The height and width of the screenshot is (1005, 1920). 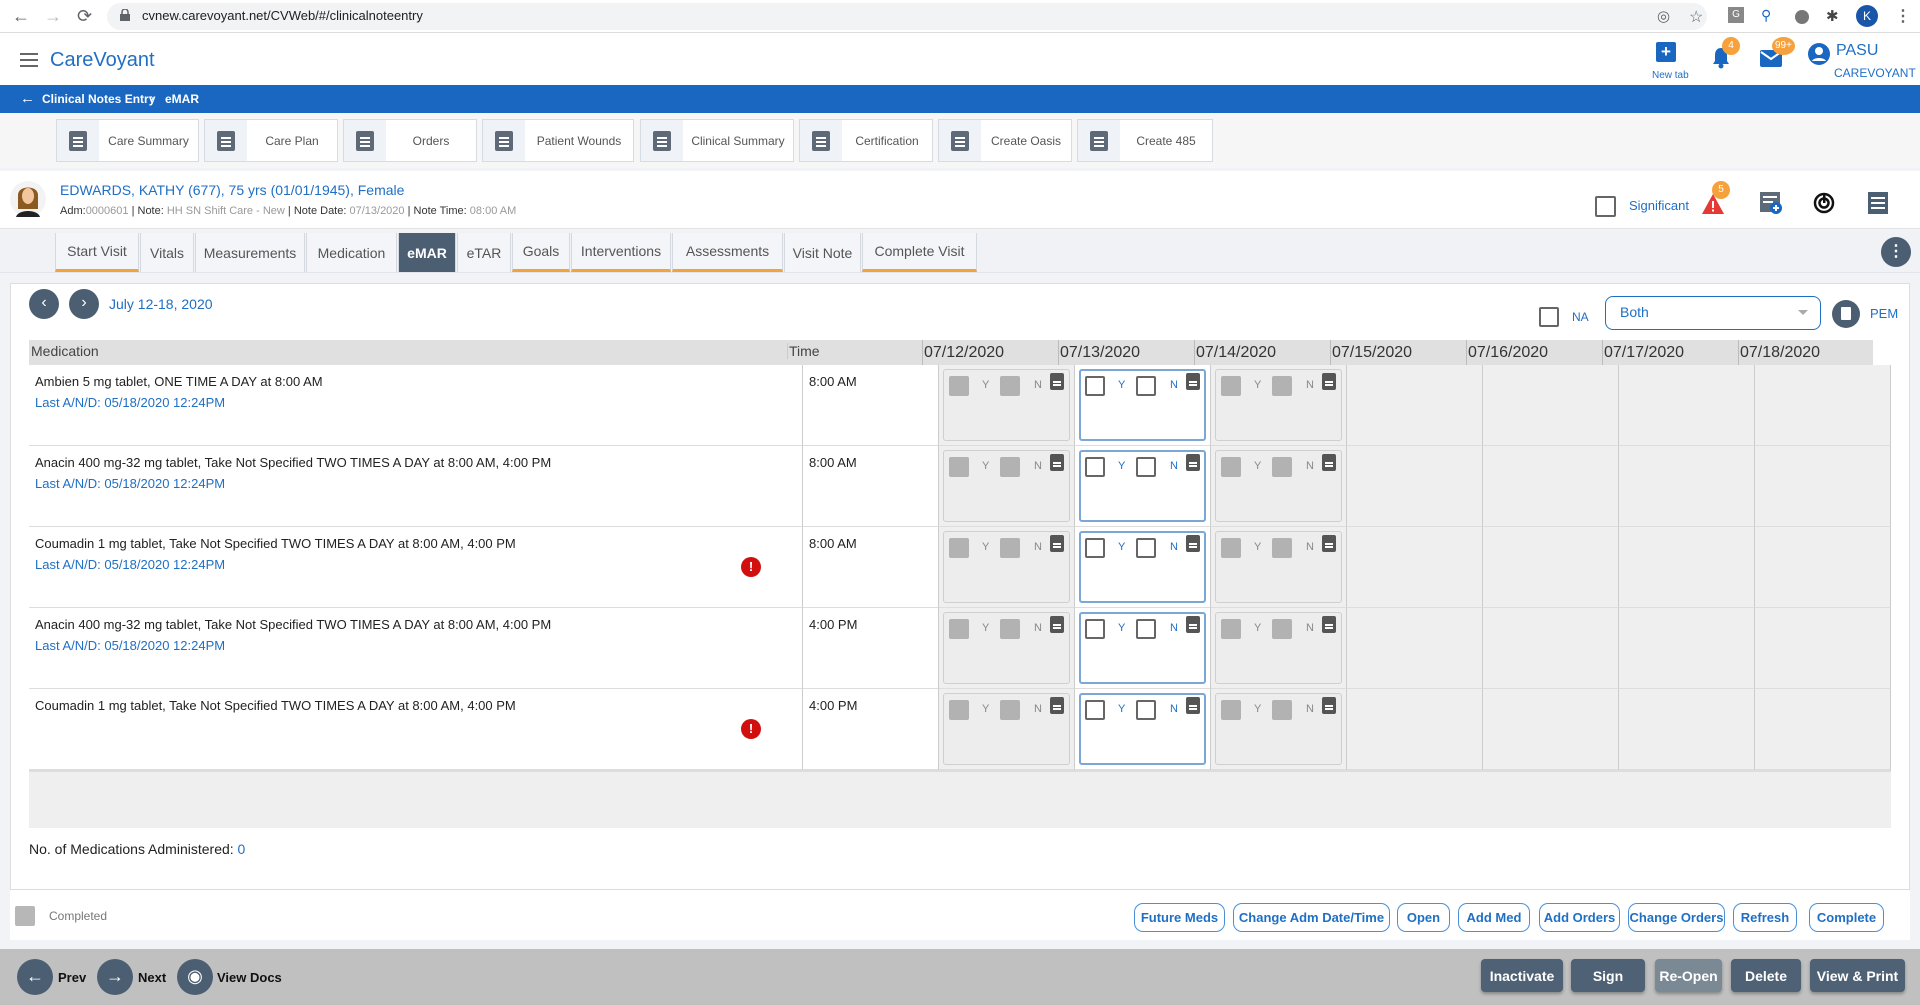 I want to click on toolbar-button-orders: Orders, so click(x=410, y=140).